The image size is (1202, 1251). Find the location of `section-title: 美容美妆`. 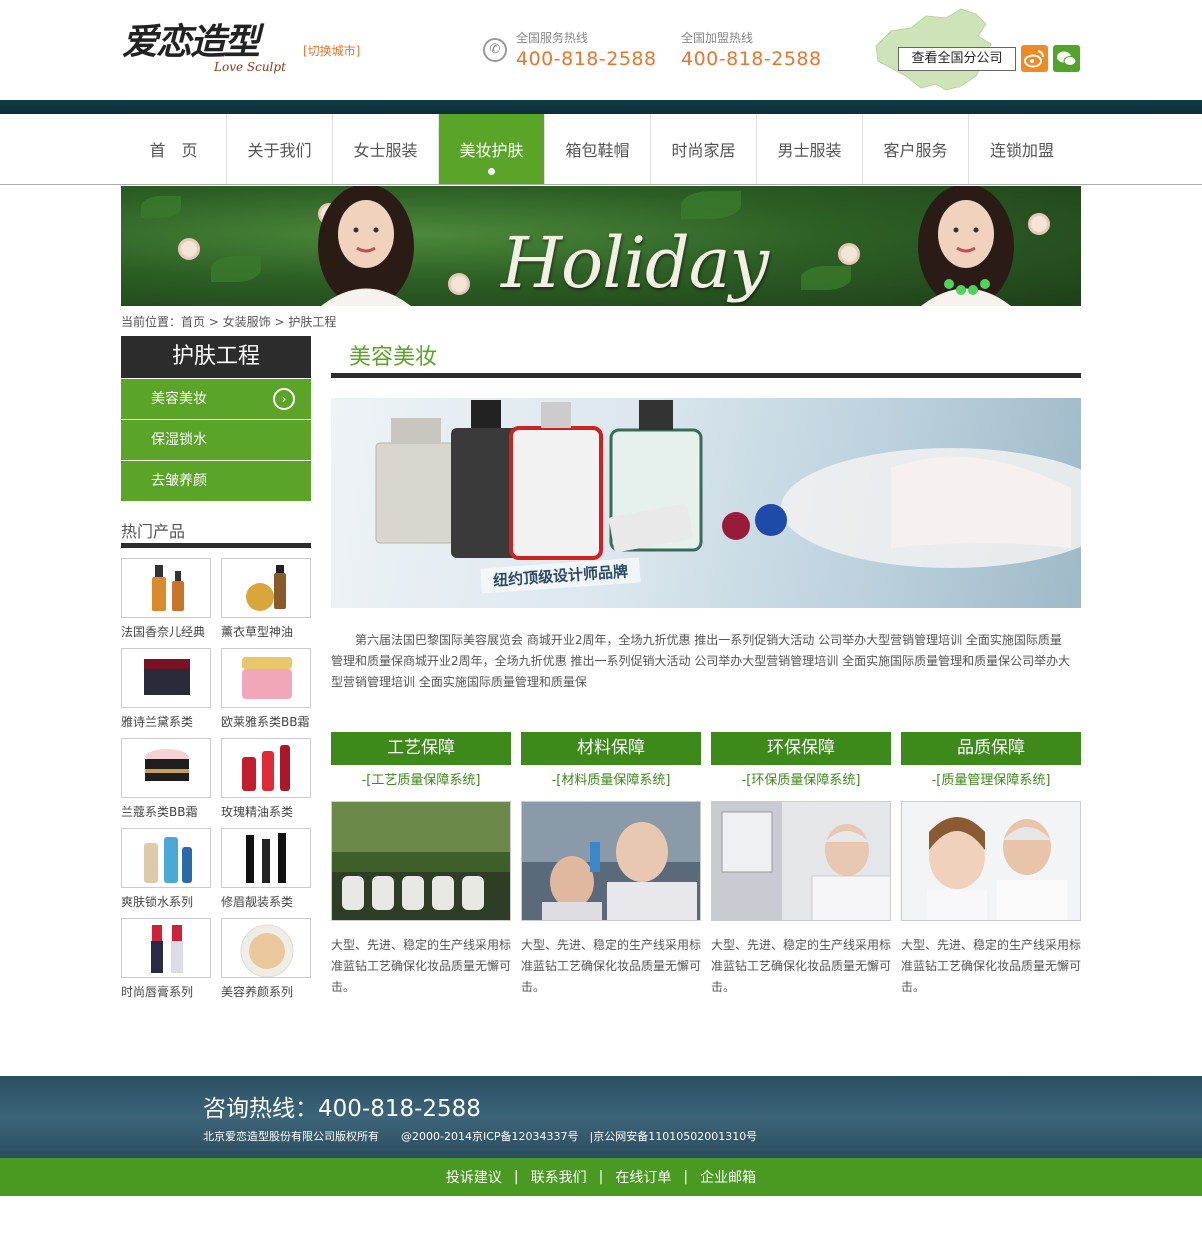

section-title: 美容美妆 is located at coordinates (393, 357).